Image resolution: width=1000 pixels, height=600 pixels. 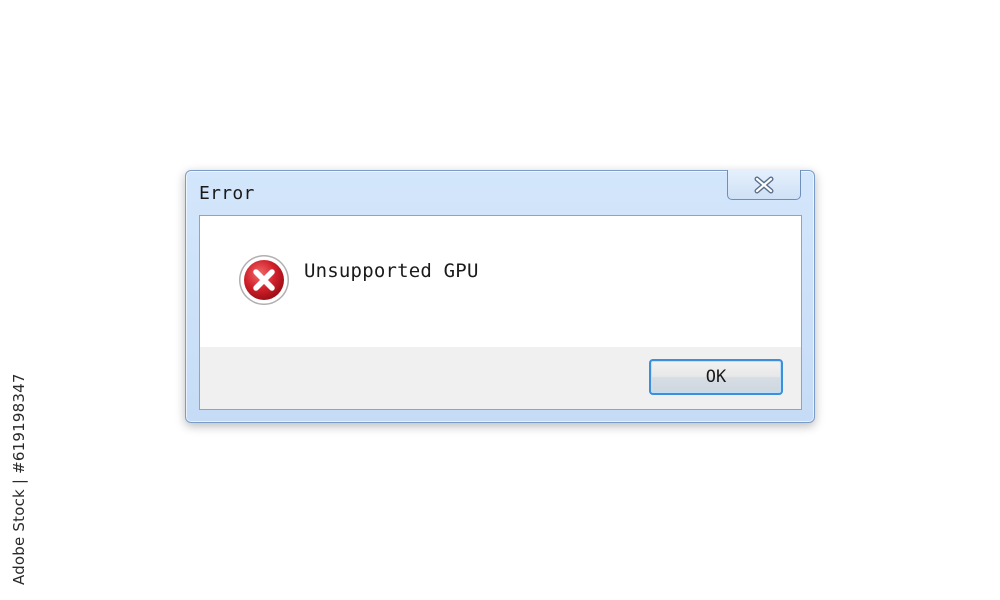 I want to click on dialog-title: Error, so click(x=227, y=193).